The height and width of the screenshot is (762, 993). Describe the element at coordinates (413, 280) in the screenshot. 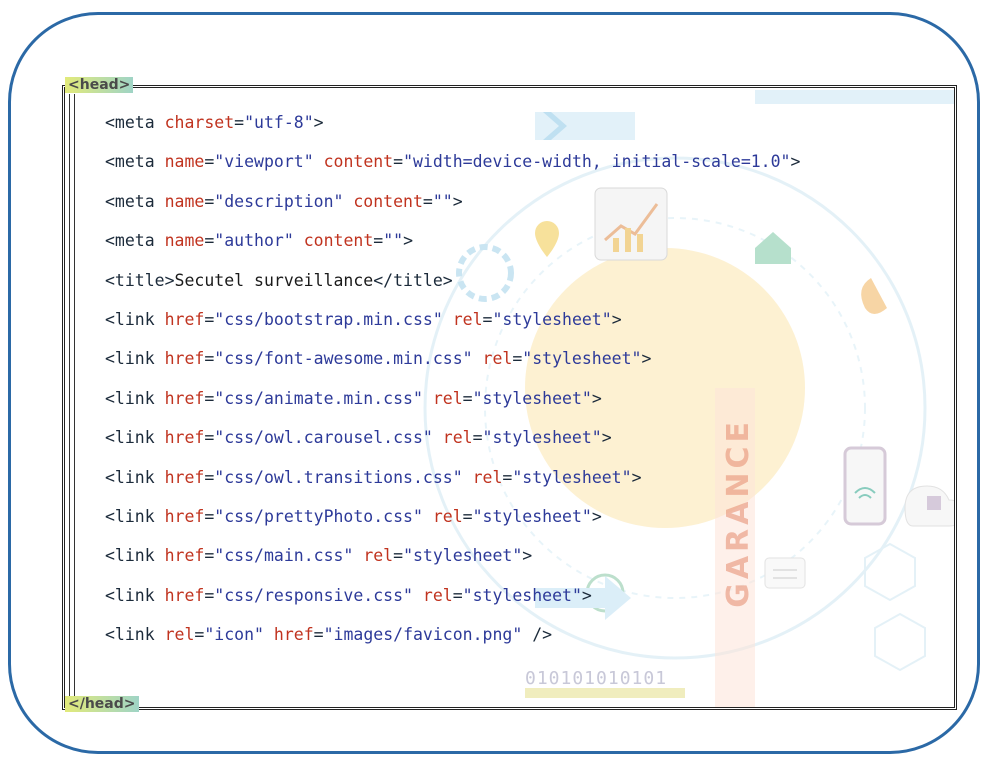

I see `code-token: </title>` at that location.